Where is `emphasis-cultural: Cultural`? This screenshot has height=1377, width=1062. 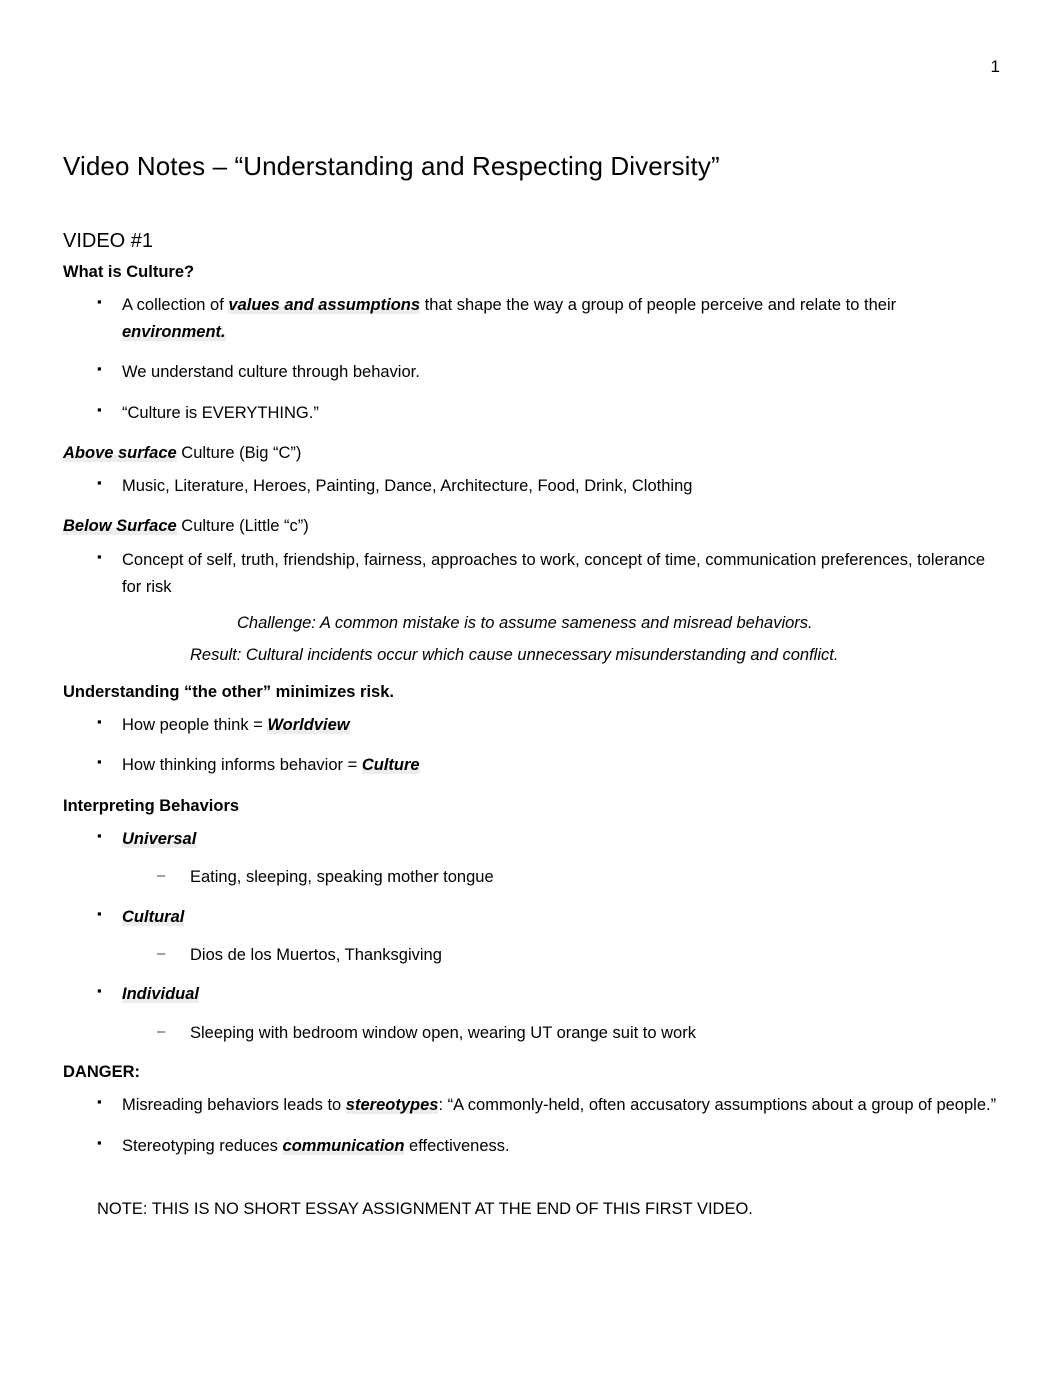 emphasis-cultural: Cultural is located at coordinates (153, 916).